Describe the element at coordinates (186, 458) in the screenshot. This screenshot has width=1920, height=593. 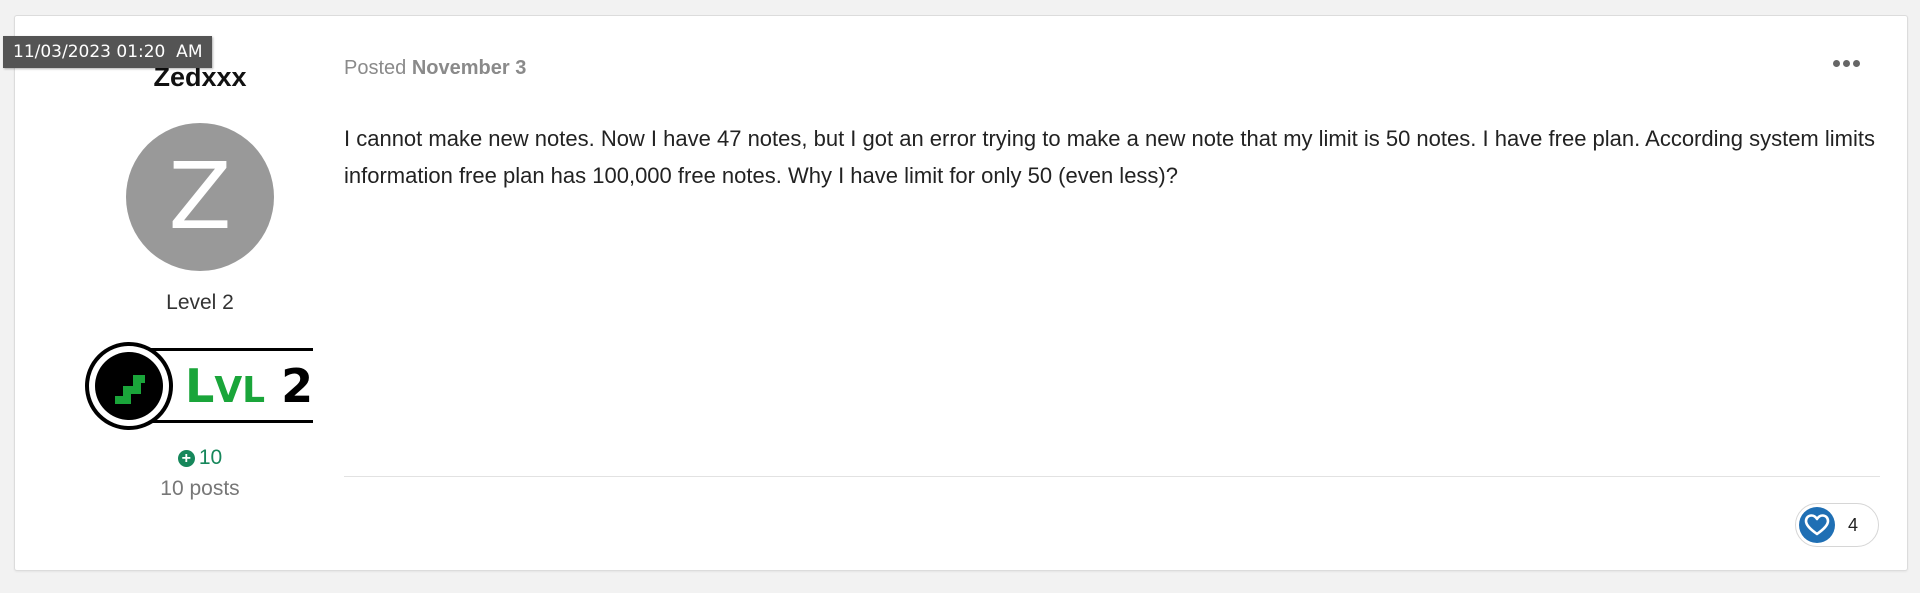
I see `plus-circle-icon: +` at that location.